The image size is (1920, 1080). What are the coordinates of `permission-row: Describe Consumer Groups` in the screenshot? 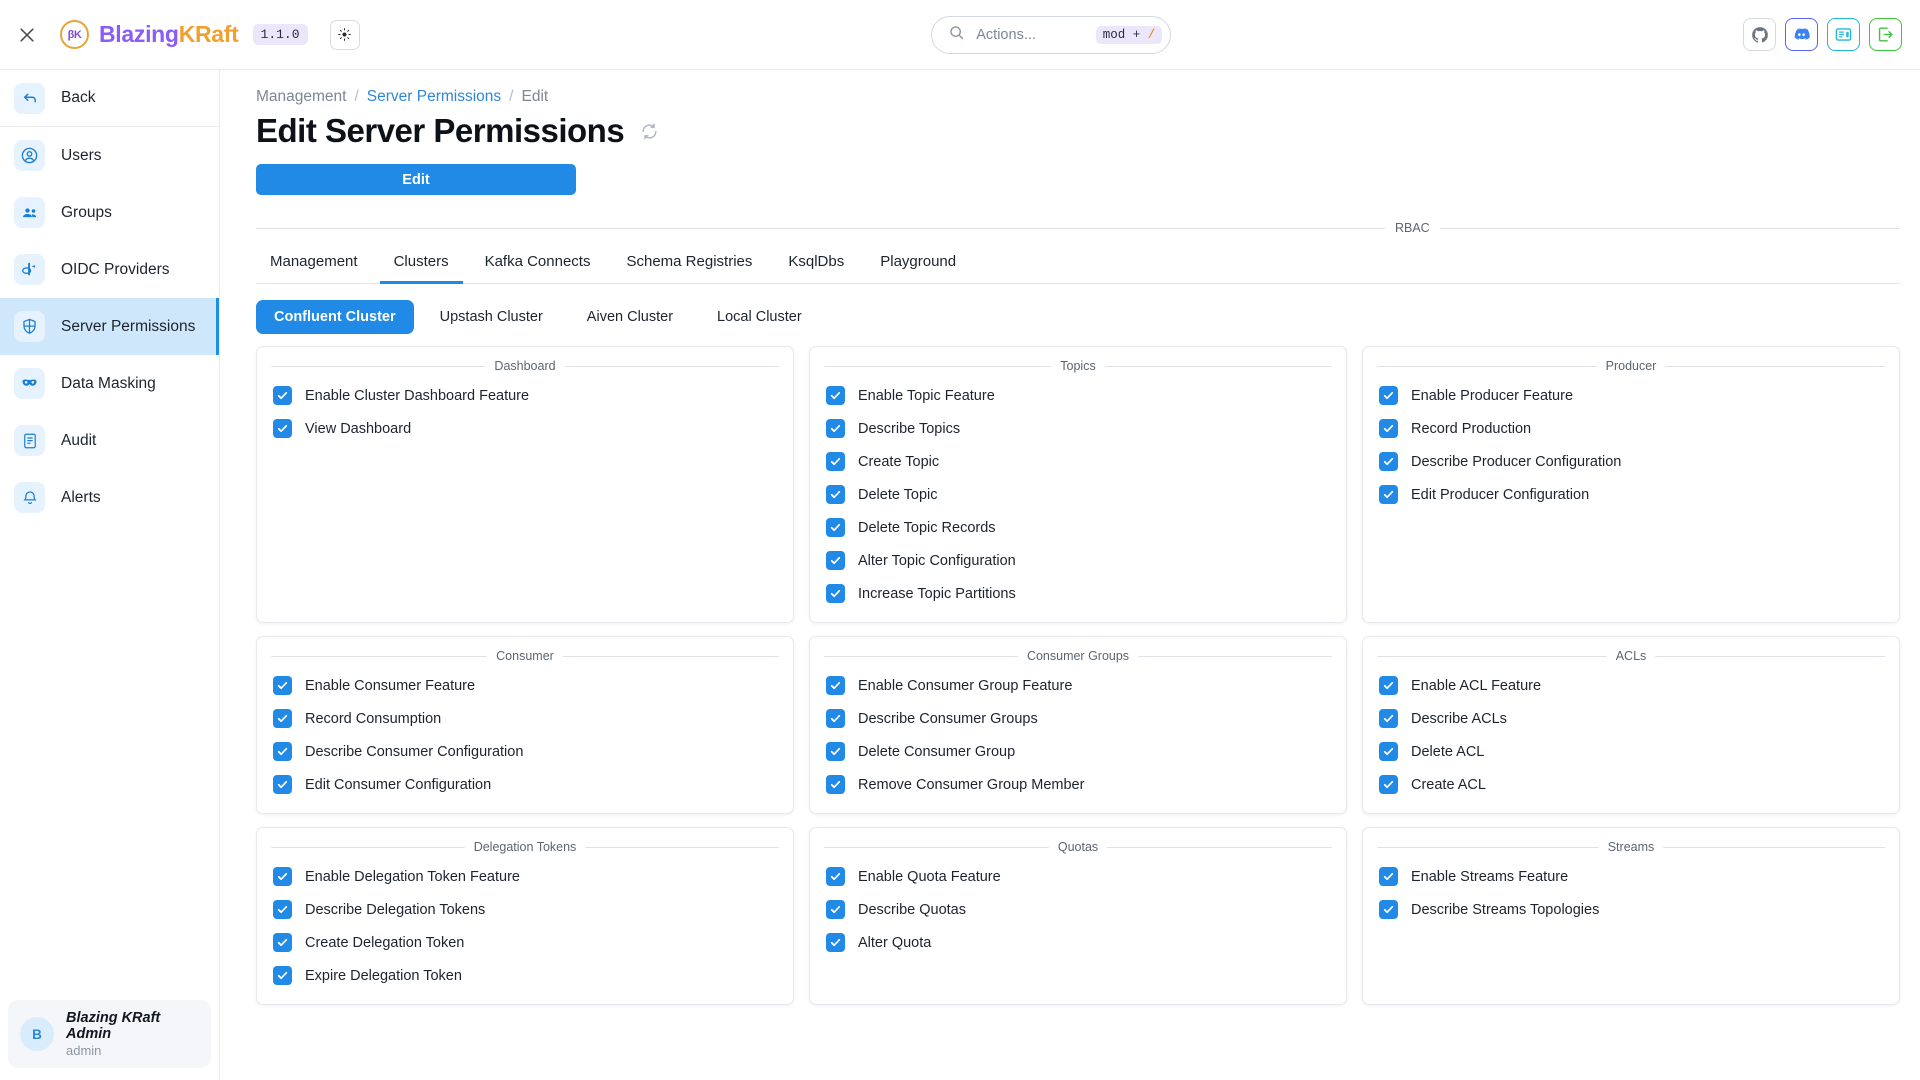 It's located at (1078, 718).